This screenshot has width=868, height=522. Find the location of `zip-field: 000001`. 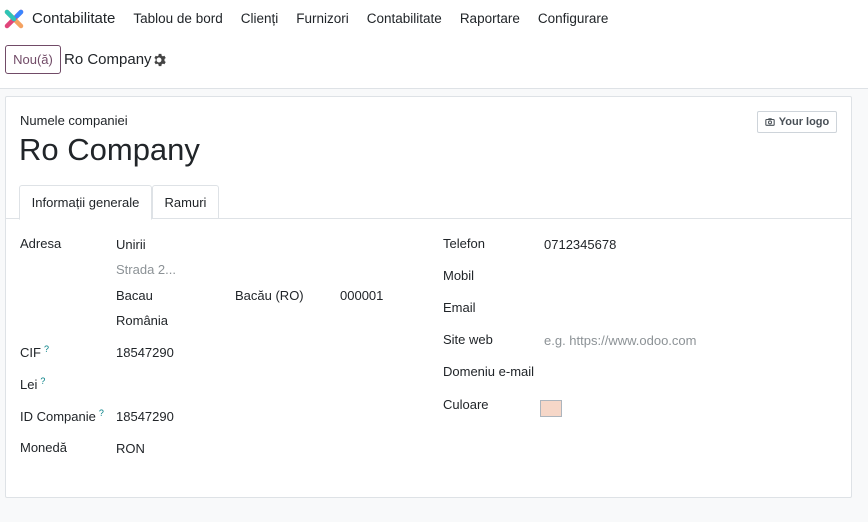

zip-field: 000001 is located at coordinates (361, 295).